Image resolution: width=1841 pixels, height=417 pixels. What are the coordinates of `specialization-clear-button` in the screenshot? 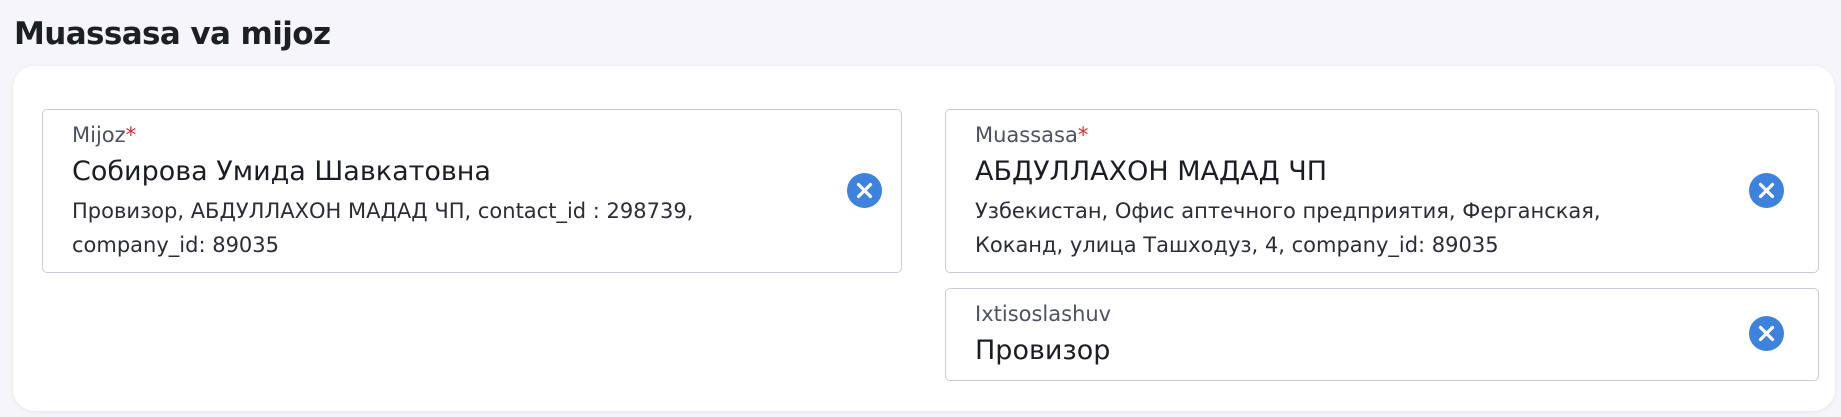 It's located at (1766, 333).